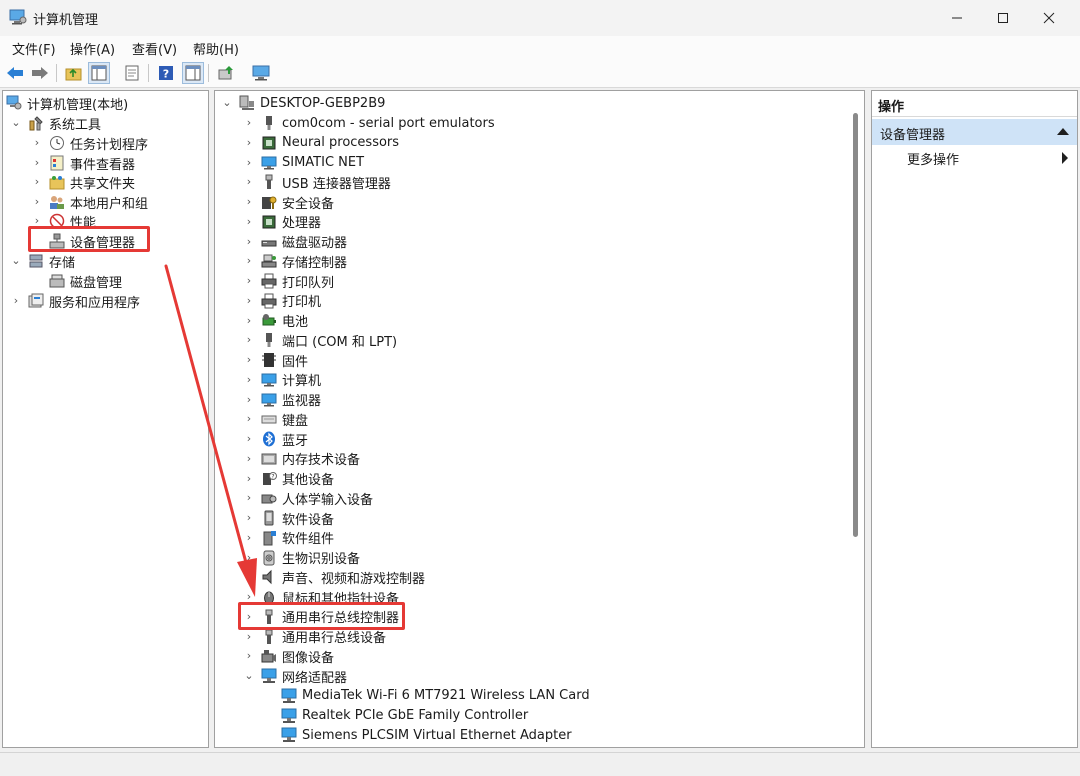 This screenshot has height=776, width=1080. Describe the element at coordinates (295, 261) in the screenshot. I see `device-category: › 存储控制器` at that location.